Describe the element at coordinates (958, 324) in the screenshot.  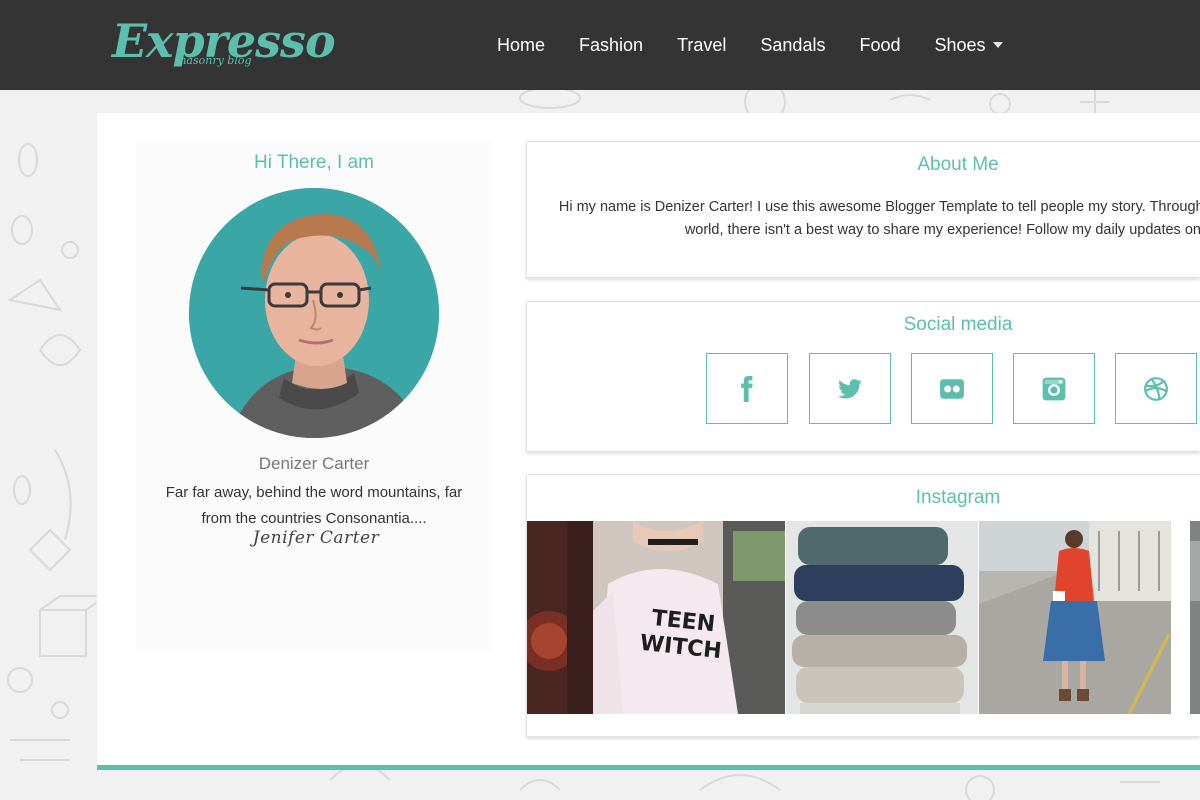
I see `social-media-title: Social media` at that location.